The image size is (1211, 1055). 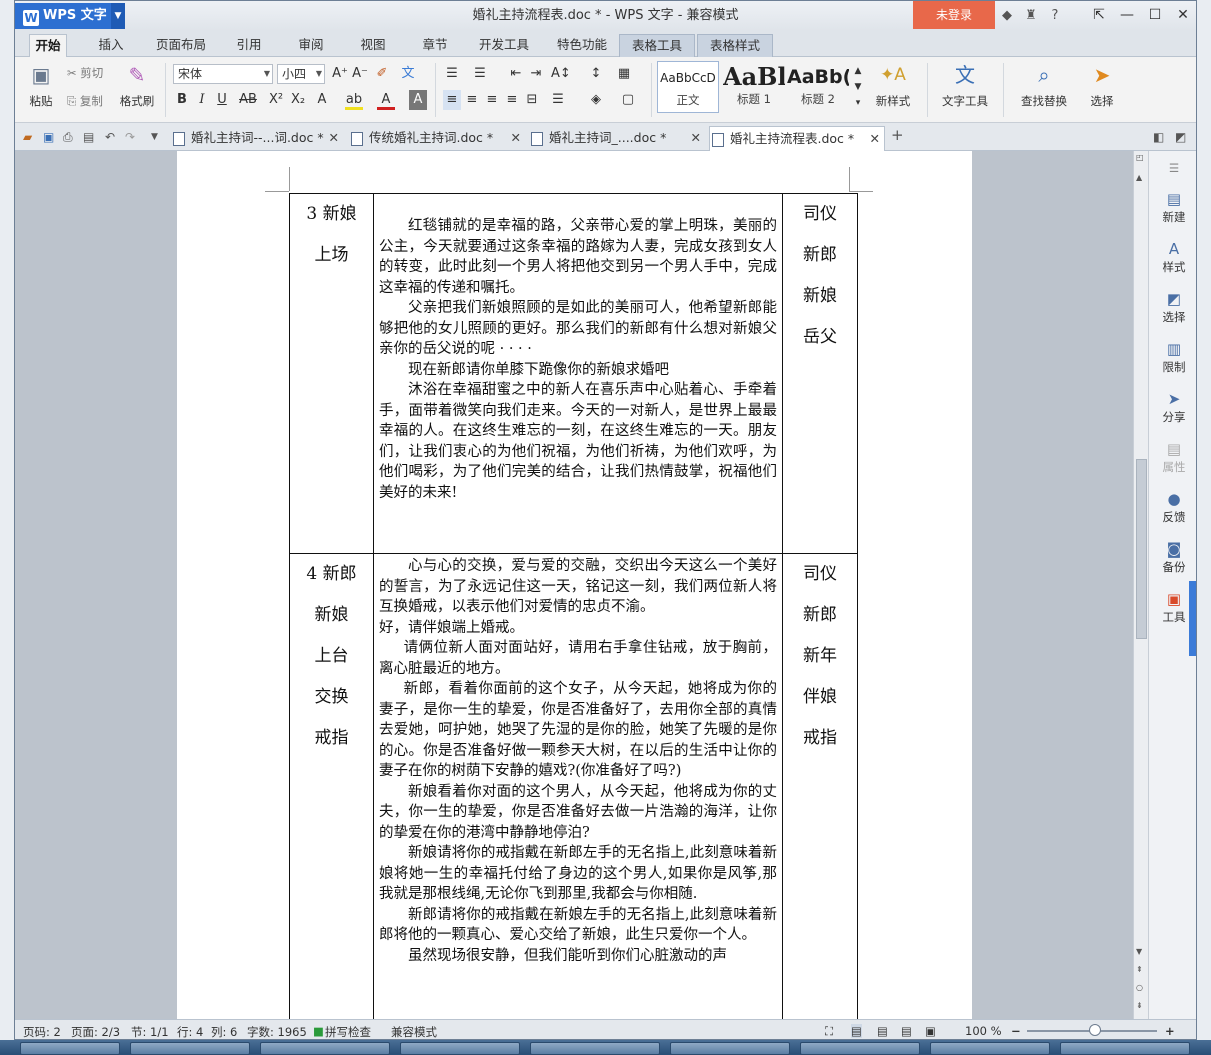 I want to click on quick-access-dropdown-icon: ▼, so click(x=154, y=137).